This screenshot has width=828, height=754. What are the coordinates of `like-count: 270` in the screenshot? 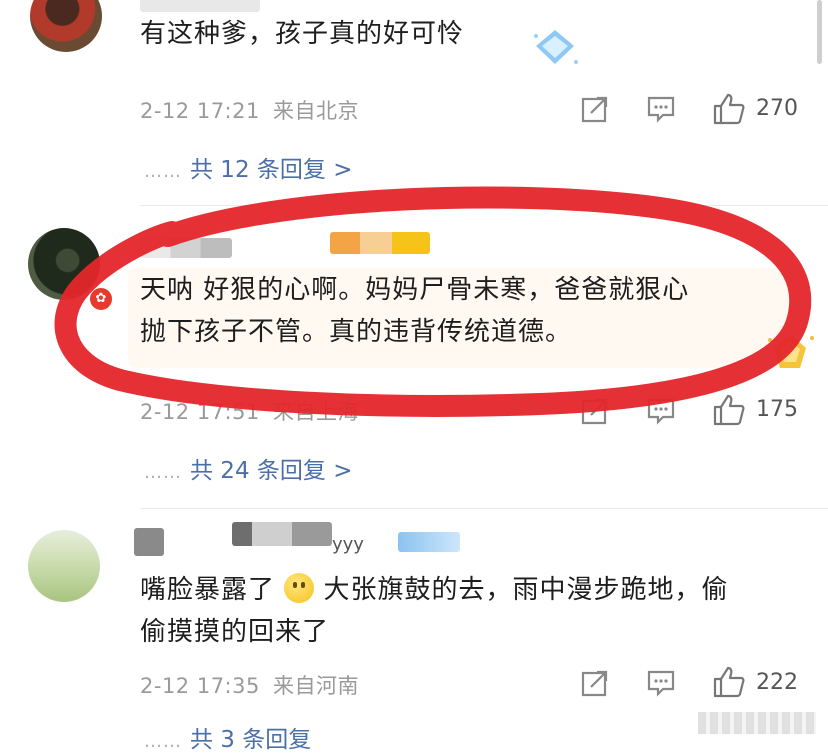 It's located at (777, 108).